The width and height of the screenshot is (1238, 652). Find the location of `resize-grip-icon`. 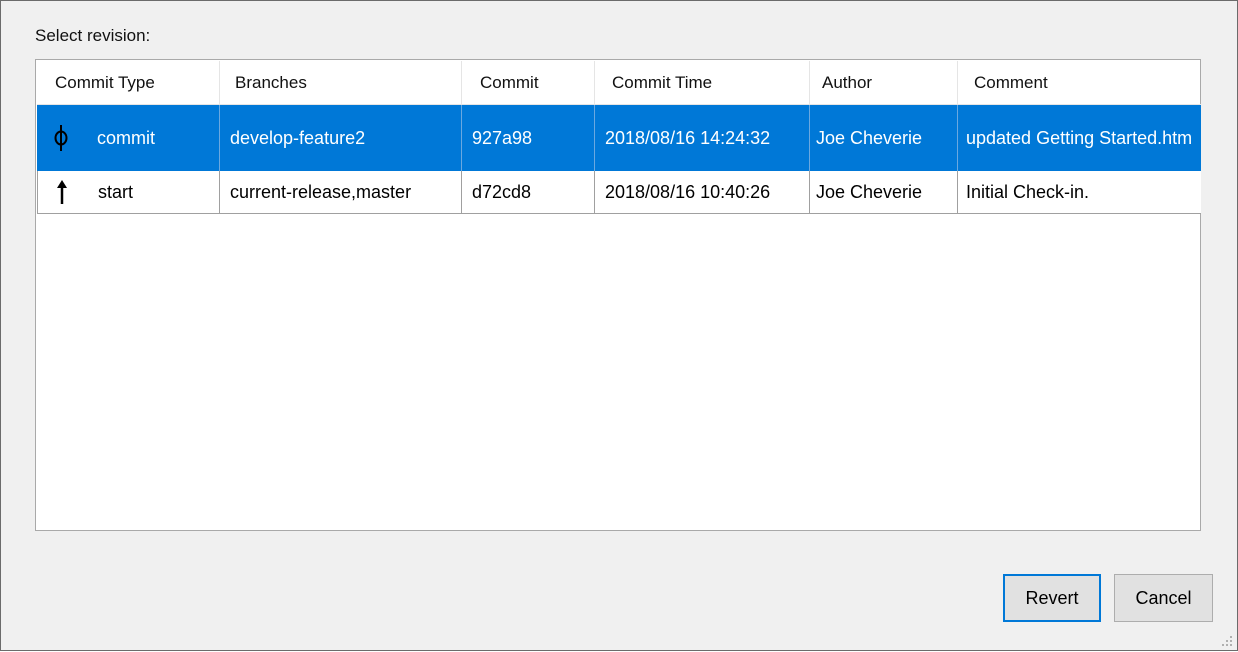

resize-grip-icon is located at coordinates (1227, 640).